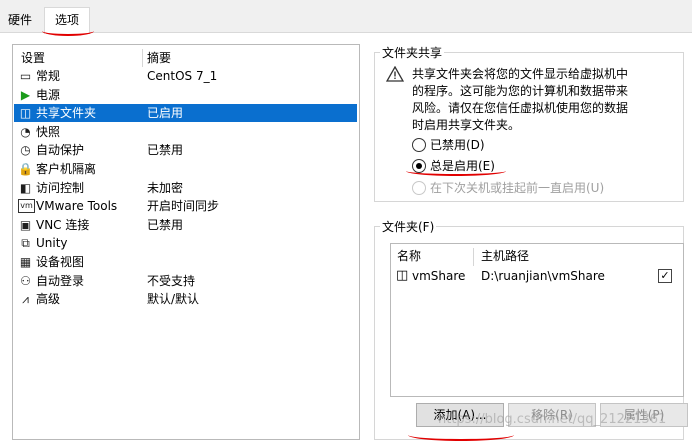 The height and width of the screenshot is (444, 692). Describe the element at coordinates (165, 187) in the screenshot. I see `settings-row-summary: 未加密` at that location.